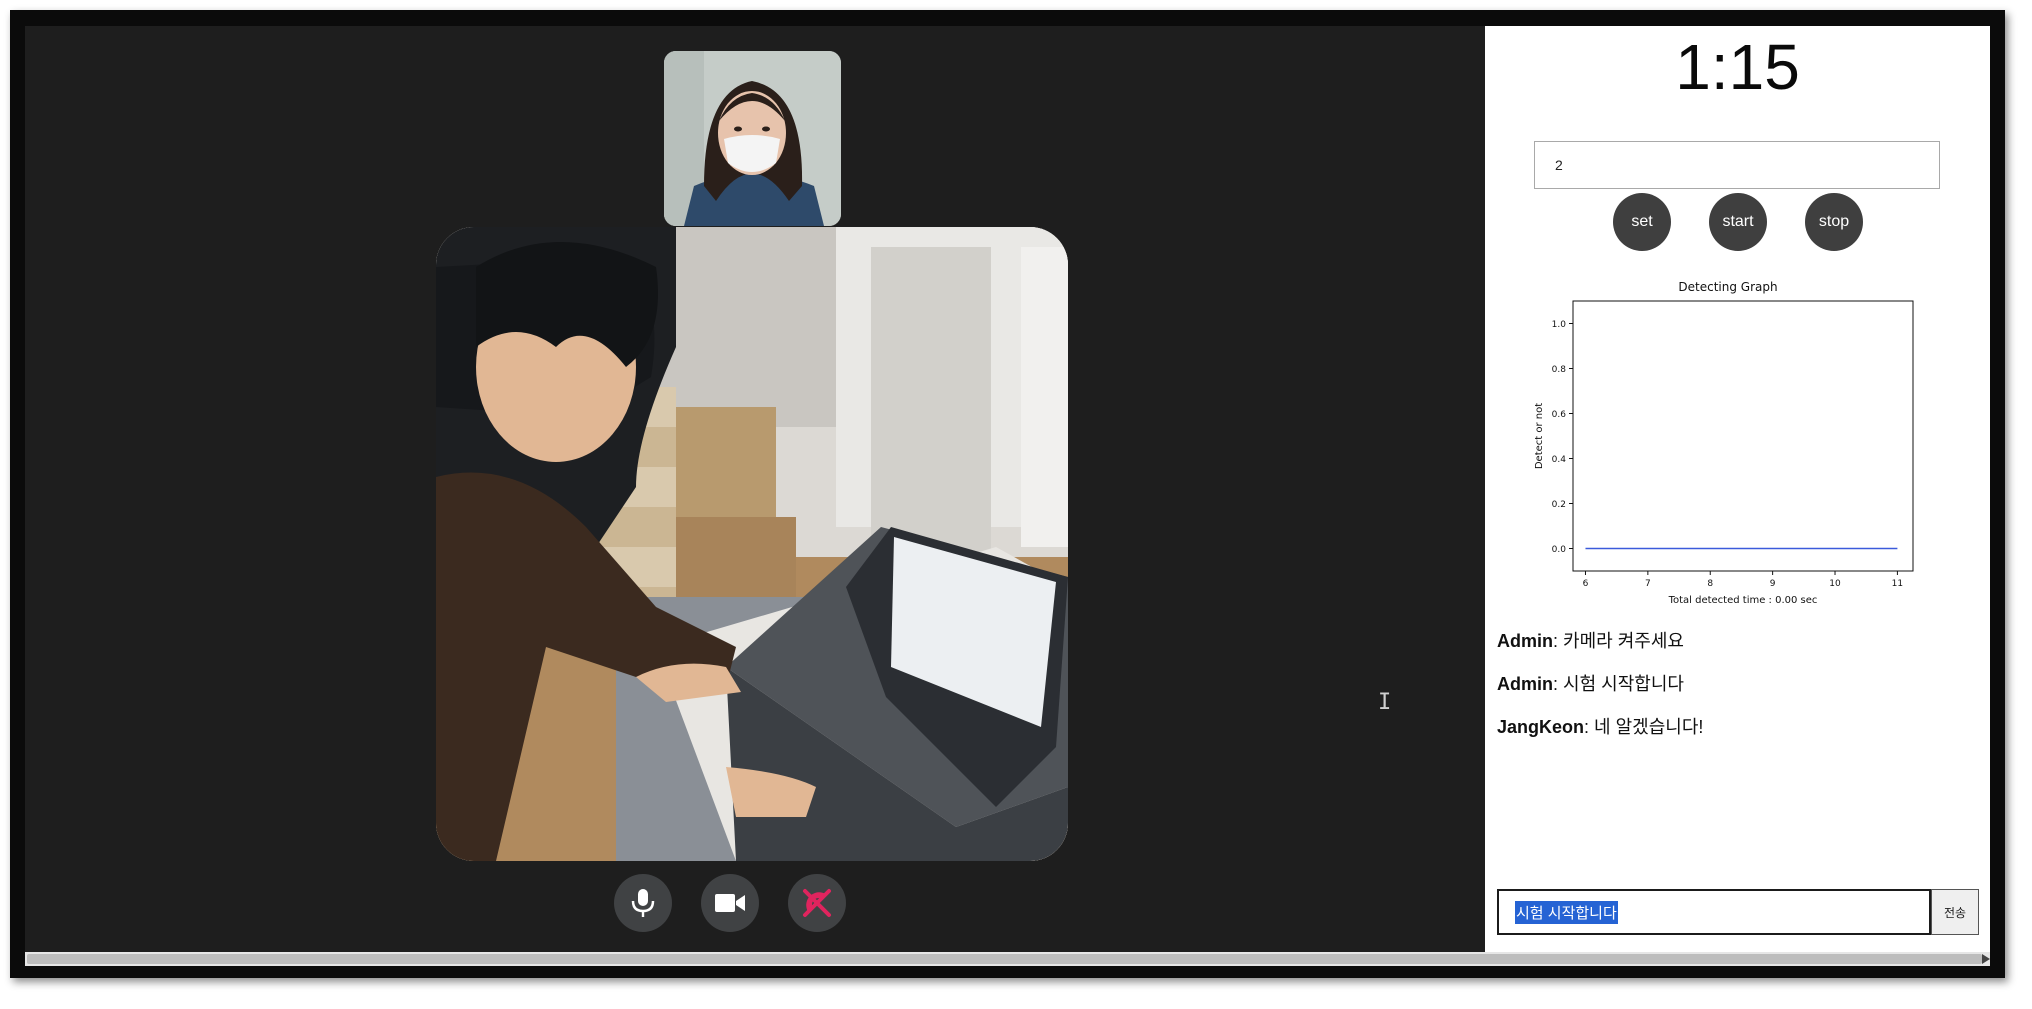  Describe the element at coordinates (1710, 584) in the screenshot. I see `x-tick-label: 8` at that location.